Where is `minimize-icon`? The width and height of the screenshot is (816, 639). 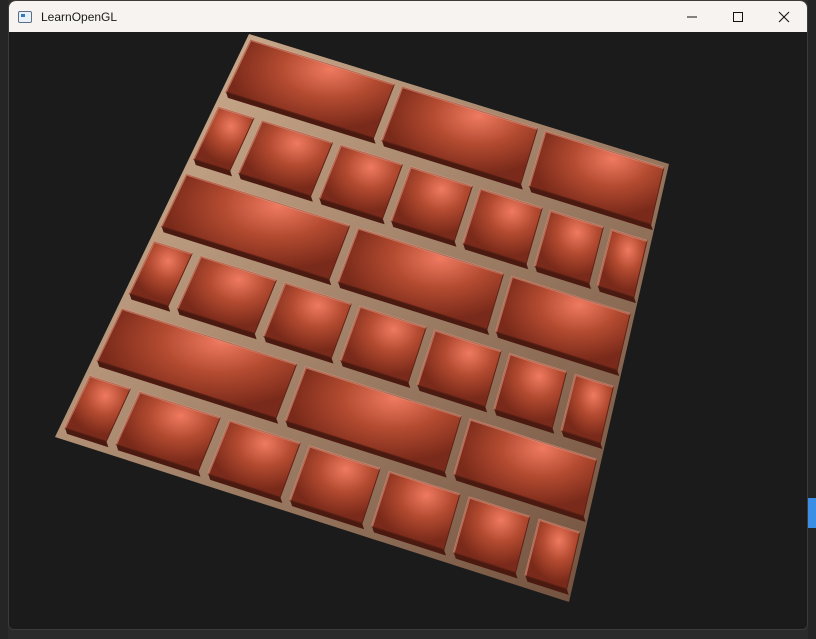
minimize-icon is located at coordinates (692, 16).